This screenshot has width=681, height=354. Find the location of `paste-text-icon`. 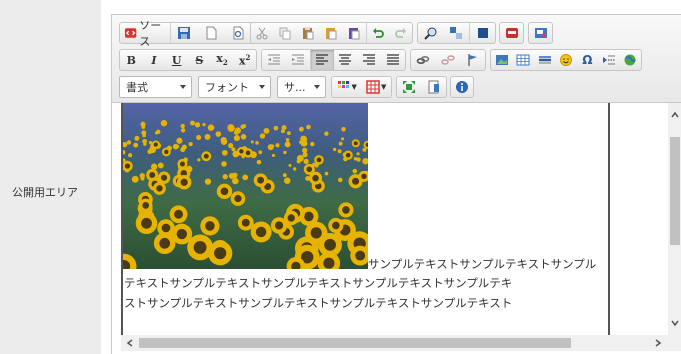

paste-text-icon is located at coordinates (331, 34).